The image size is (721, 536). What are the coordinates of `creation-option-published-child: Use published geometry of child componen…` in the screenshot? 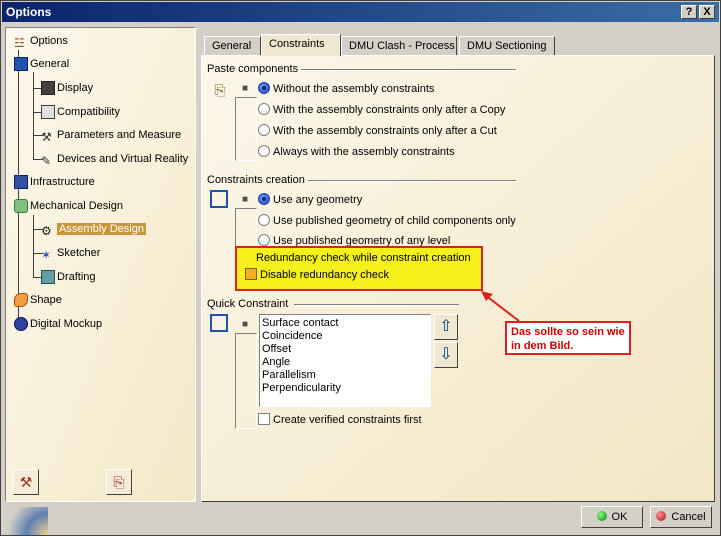 It's located at (387, 221).